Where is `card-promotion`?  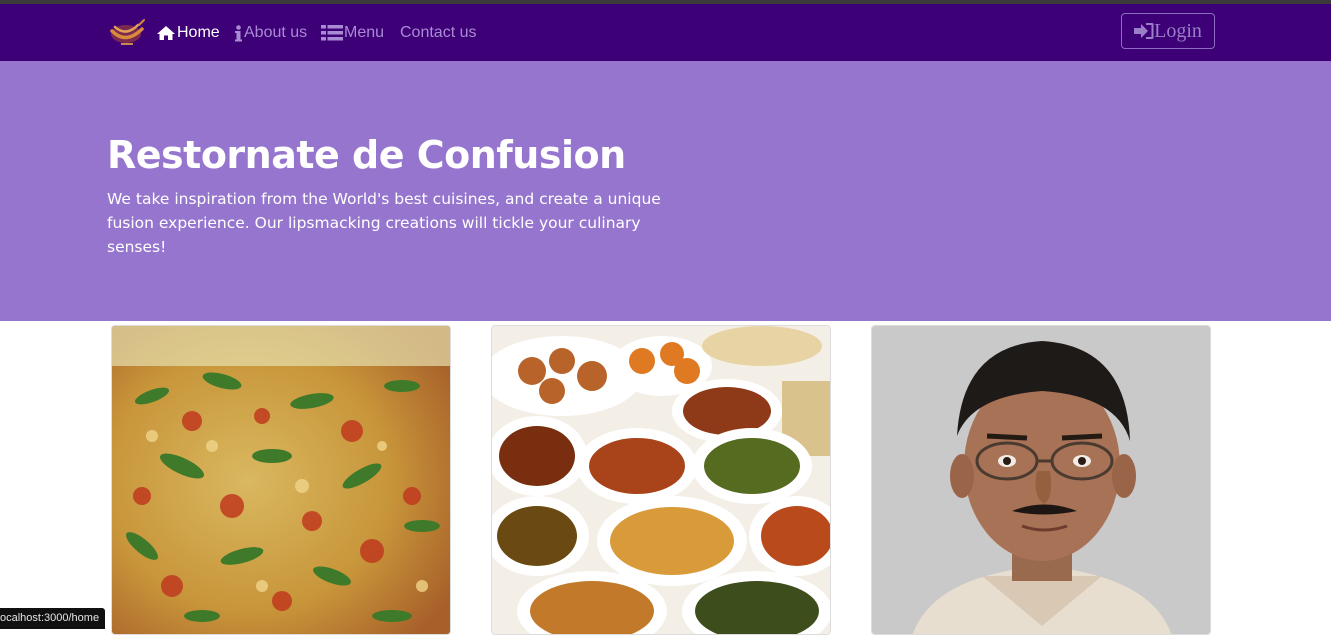 card-promotion is located at coordinates (661, 480).